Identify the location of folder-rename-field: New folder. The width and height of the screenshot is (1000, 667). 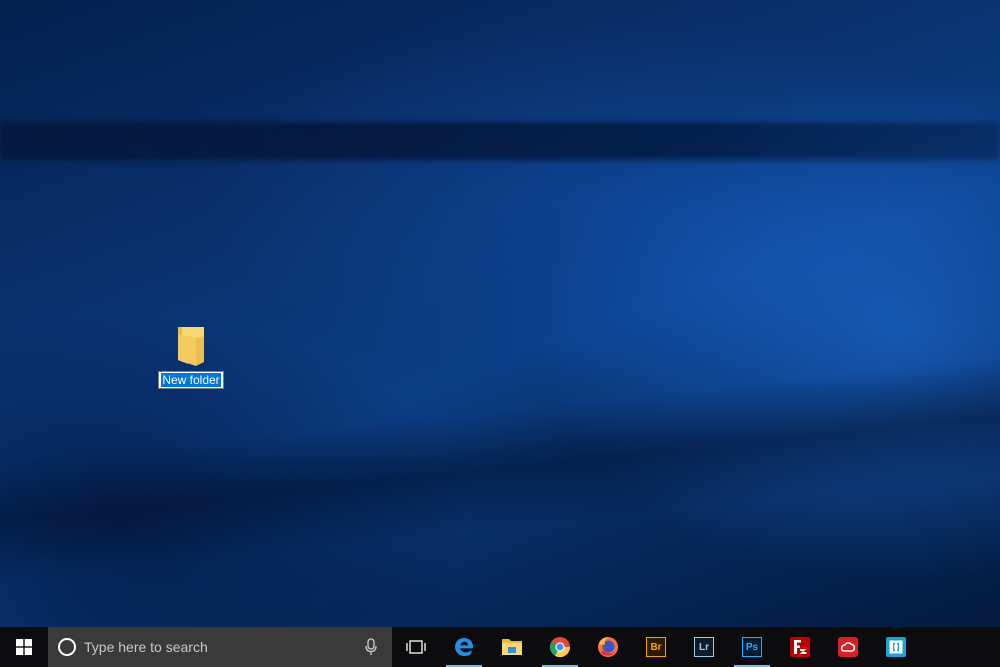
(191, 380).